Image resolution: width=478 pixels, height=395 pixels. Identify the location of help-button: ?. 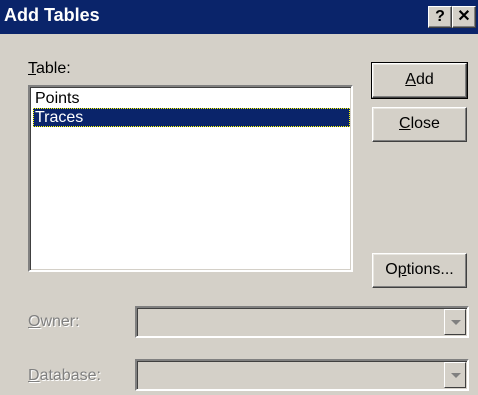
(440, 17).